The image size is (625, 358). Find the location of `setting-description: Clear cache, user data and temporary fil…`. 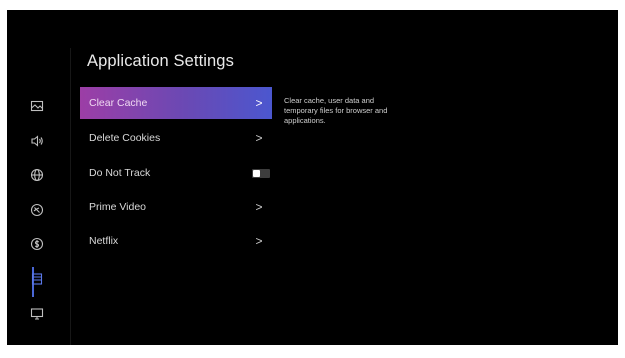

setting-description: Clear cache, user data and temporary fil… is located at coordinates (336, 110).